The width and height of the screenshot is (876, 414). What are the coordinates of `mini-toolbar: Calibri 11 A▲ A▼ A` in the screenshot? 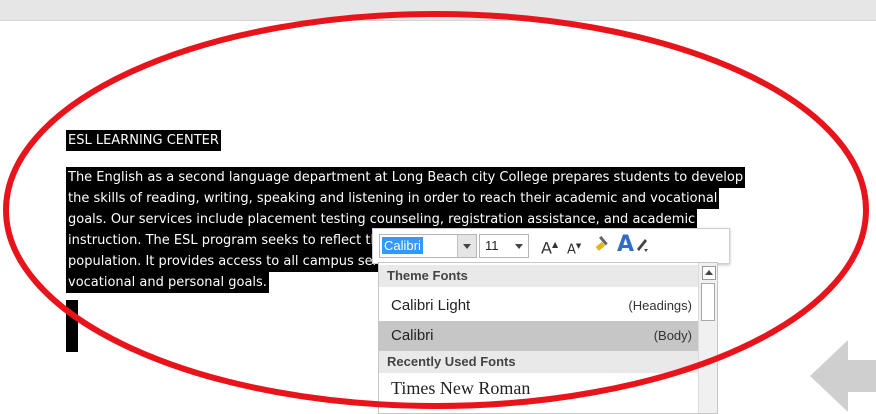 It's located at (551, 246).